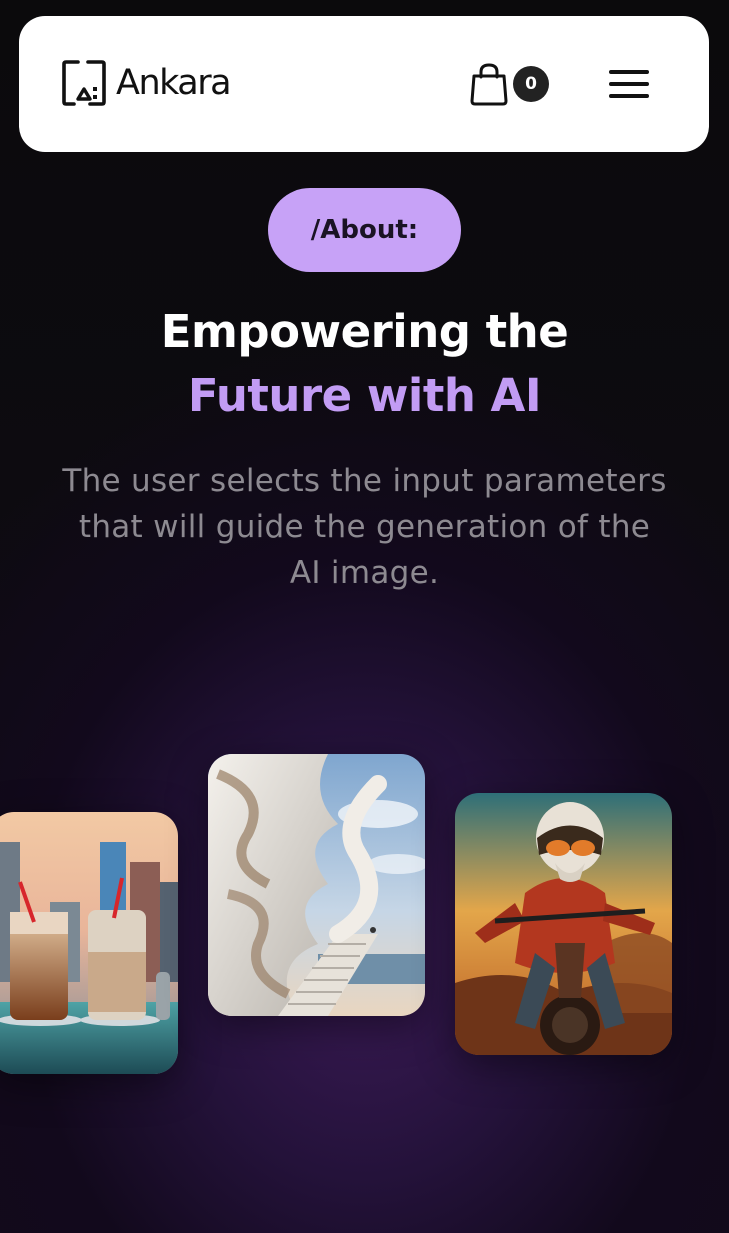 This screenshot has width=729, height=1233. Describe the element at coordinates (364, 364) in the screenshot. I see `hero-headline: Empowering the Future with AI` at that location.